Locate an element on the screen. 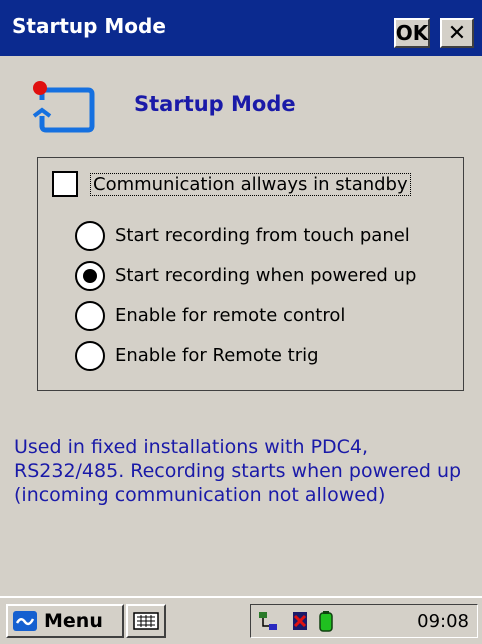 Image resolution: width=482 pixels, height=644 pixels. radio-powered-up is located at coordinates (90, 276).